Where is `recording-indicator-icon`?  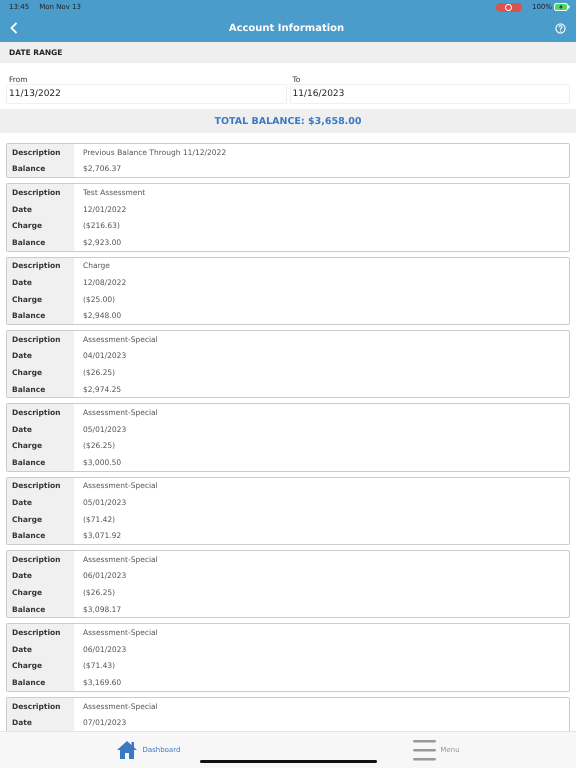 recording-indicator-icon is located at coordinates (509, 7).